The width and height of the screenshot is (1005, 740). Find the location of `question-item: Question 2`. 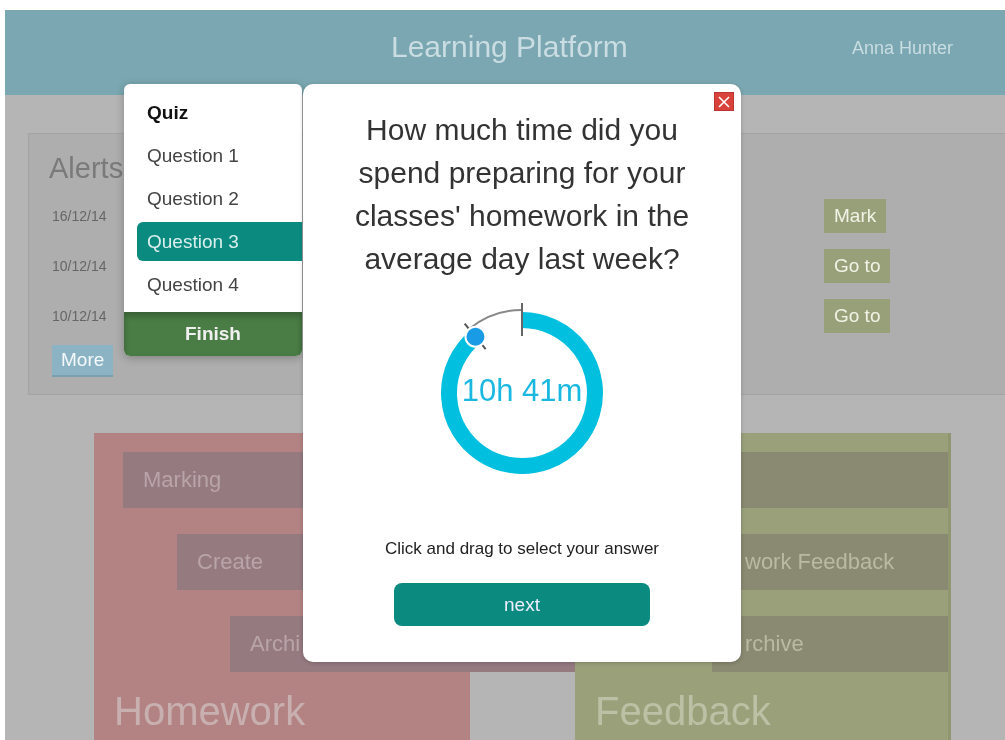

question-item: Question 2 is located at coordinates (219, 198).